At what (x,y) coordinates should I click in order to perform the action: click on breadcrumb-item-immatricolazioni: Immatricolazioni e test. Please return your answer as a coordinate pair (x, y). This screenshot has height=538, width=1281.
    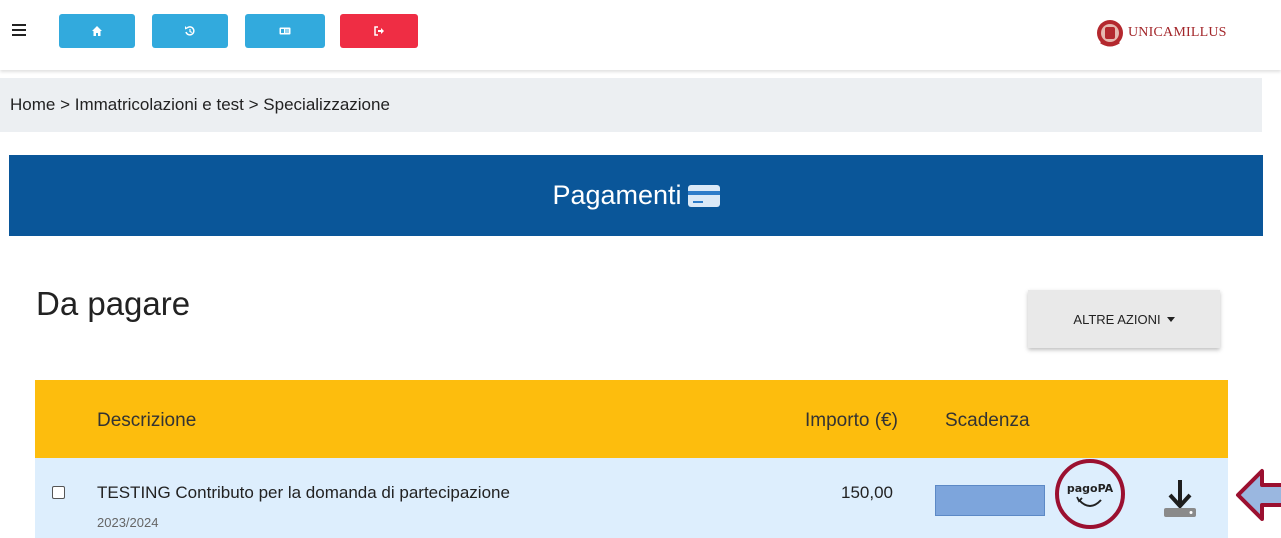
    Looking at the image, I should click on (159, 105).